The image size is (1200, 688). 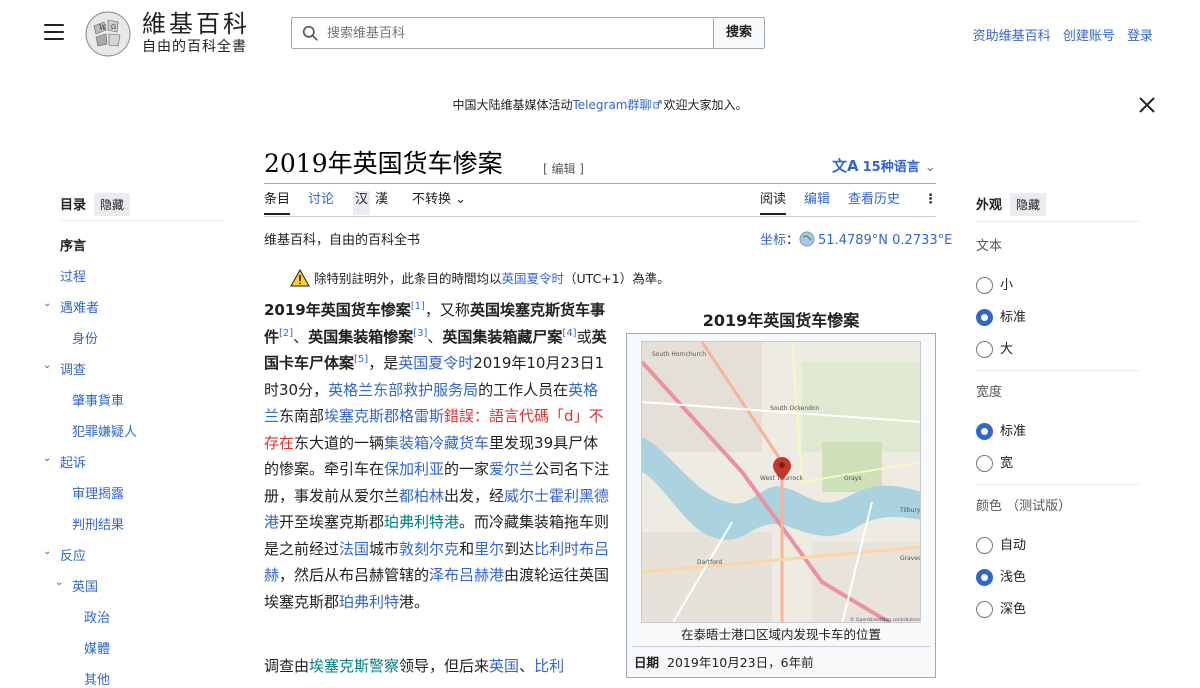 I want to click on radio-option: 大, so click(x=994, y=348).